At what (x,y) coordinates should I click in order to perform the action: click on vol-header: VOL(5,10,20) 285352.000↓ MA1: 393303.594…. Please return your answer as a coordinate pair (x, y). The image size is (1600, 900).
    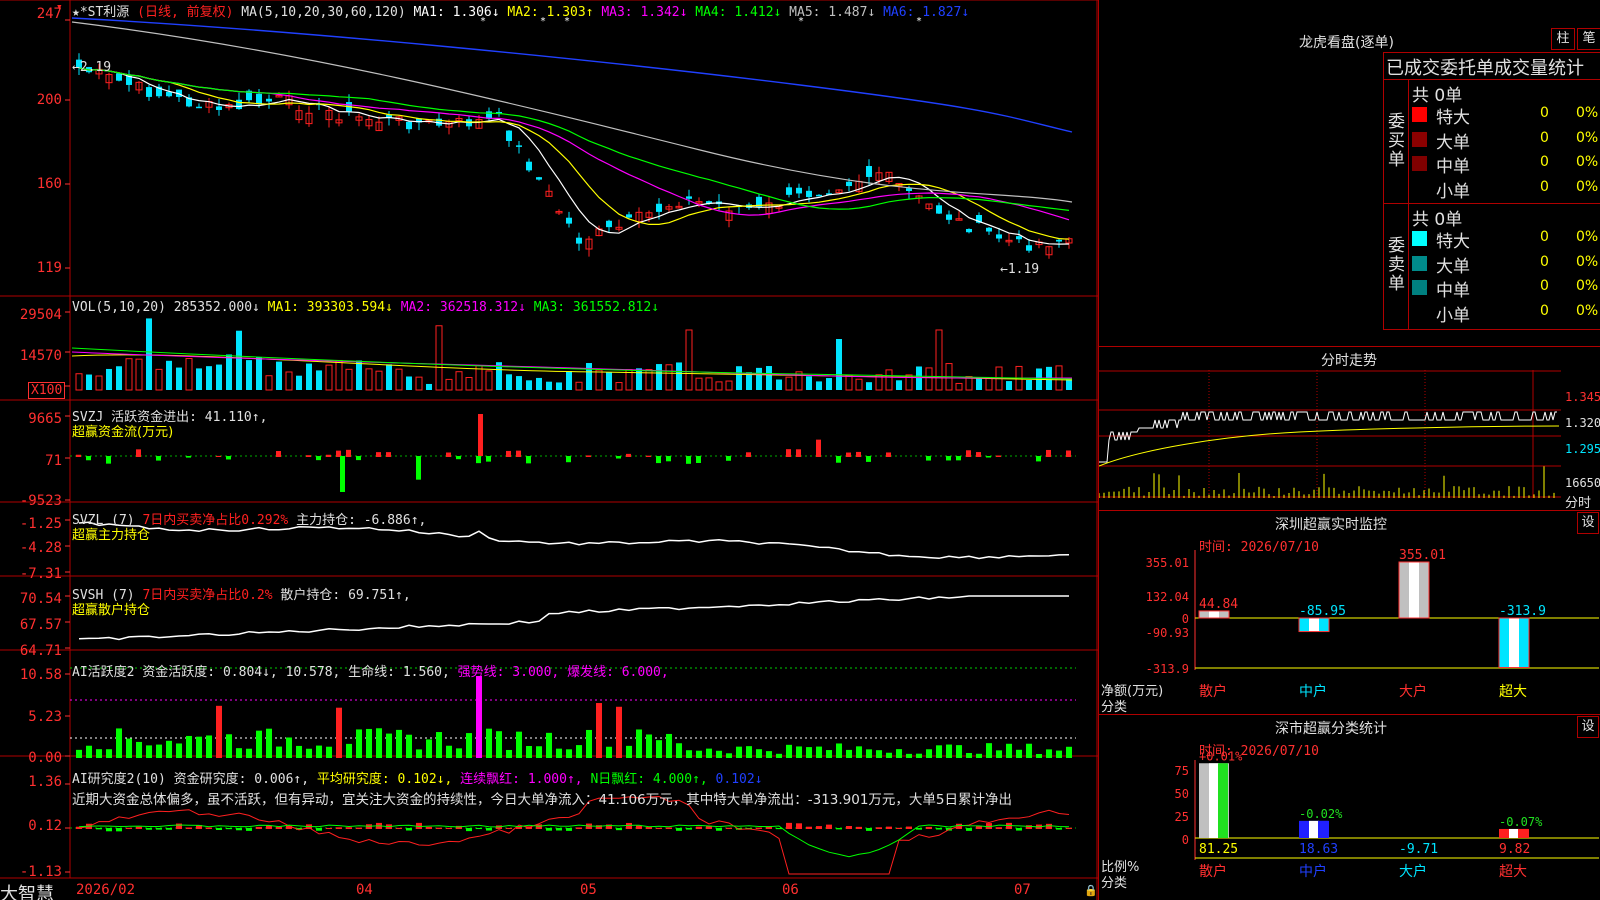
    Looking at the image, I should click on (365, 307).